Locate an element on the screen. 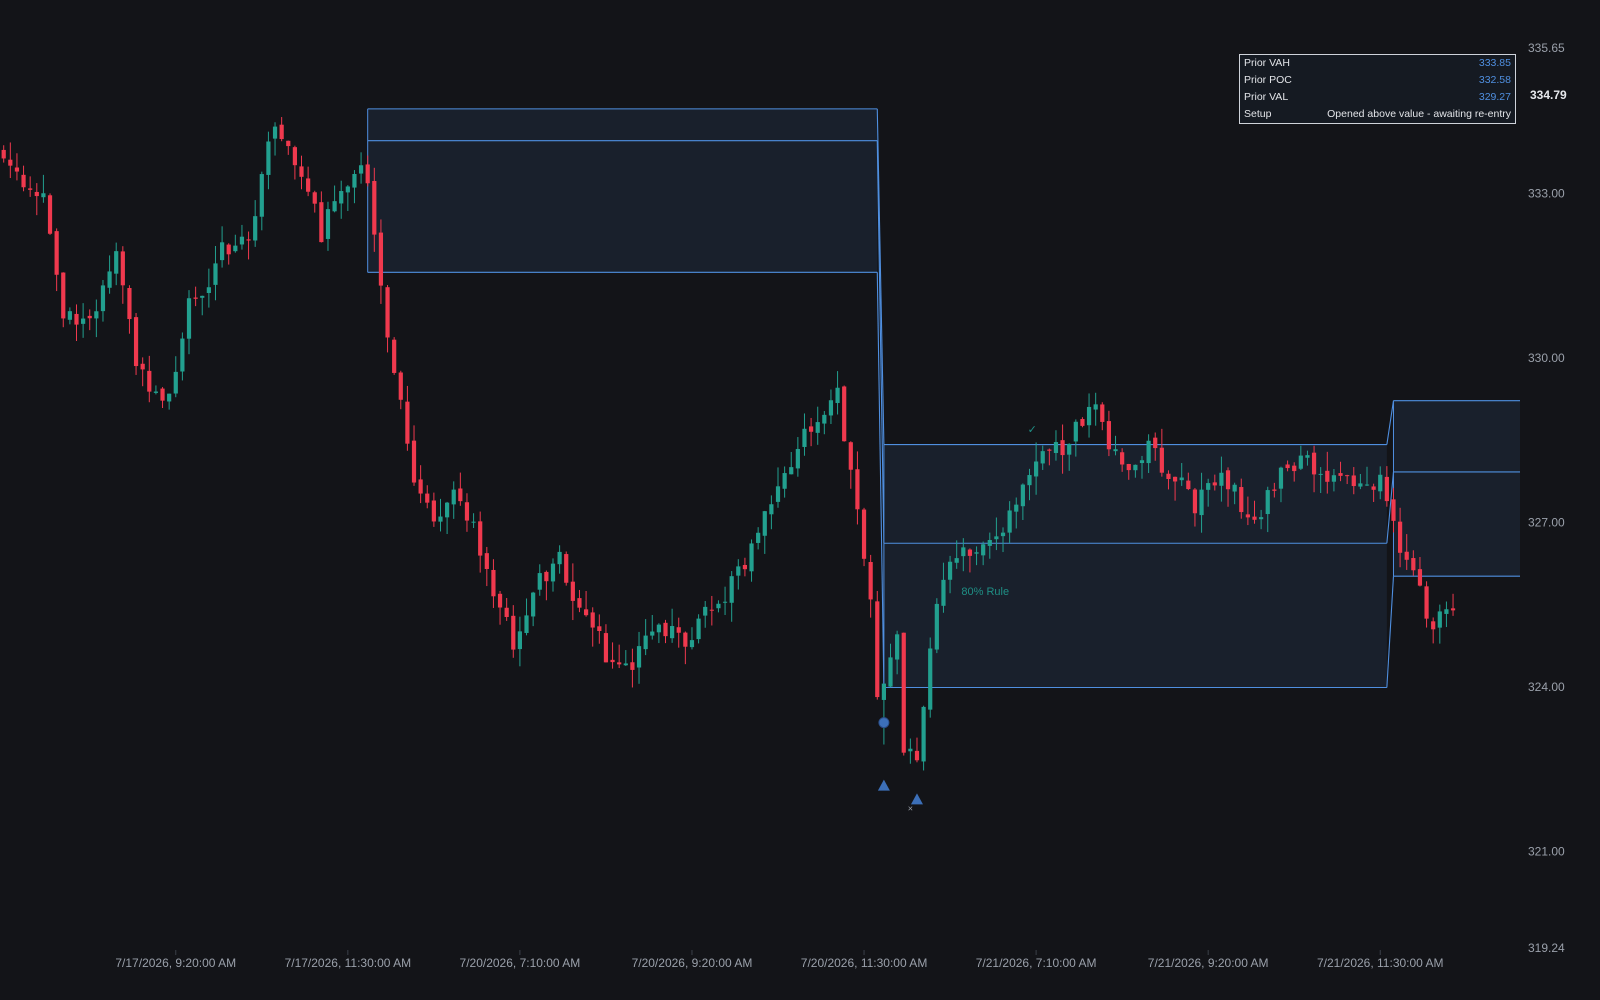 The height and width of the screenshot is (1000, 1600). value-area-fill is located at coordinates (1456, 488).